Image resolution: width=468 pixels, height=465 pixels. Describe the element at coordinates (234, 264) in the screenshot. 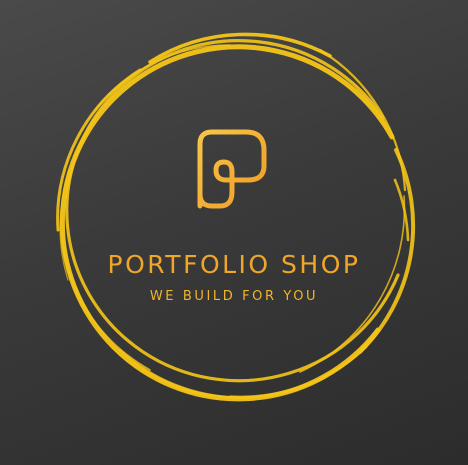

I see `brand-name: PORTFOLIO SHOP` at that location.